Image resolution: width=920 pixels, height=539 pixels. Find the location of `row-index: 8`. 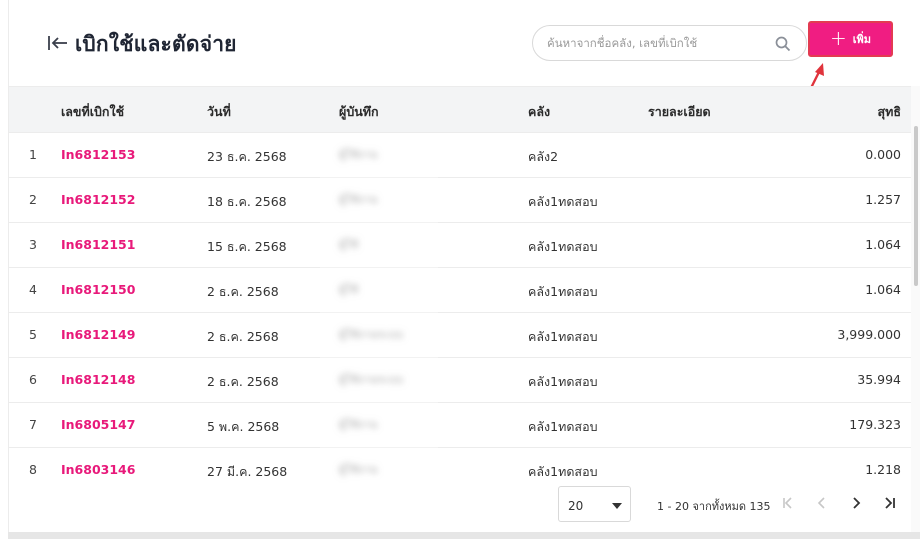

row-index: 8 is located at coordinates (33, 469).